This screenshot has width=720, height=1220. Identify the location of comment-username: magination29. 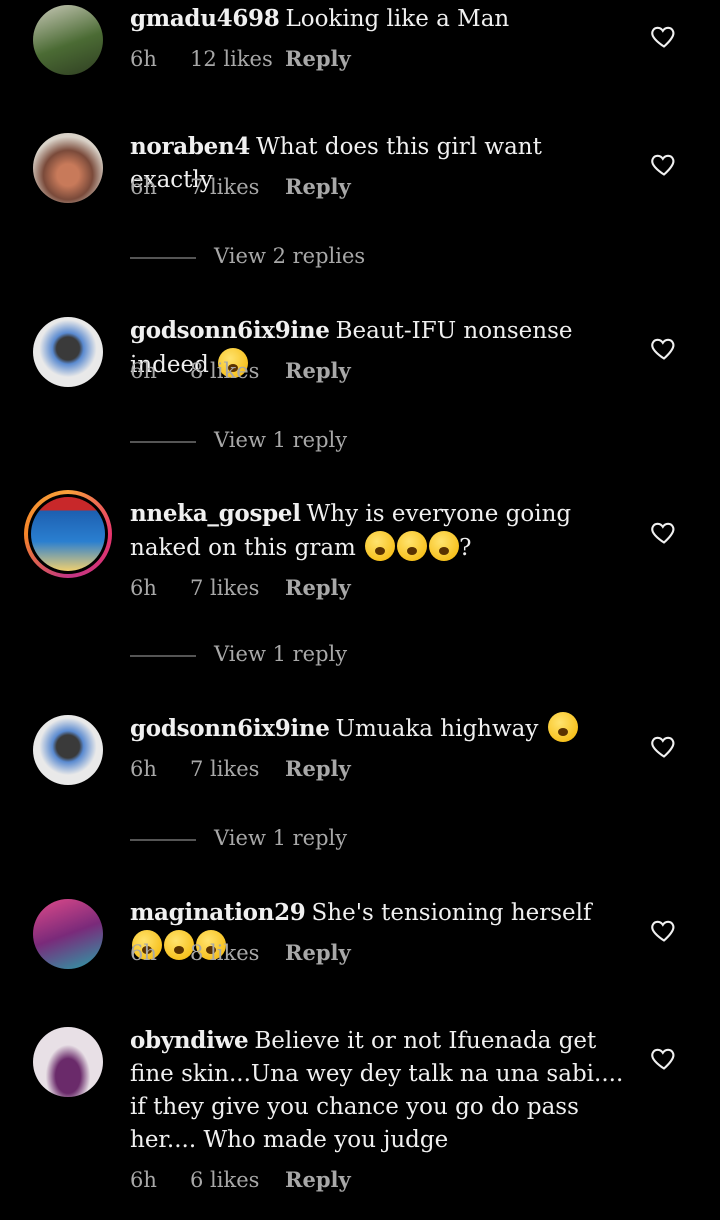
(218, 912).